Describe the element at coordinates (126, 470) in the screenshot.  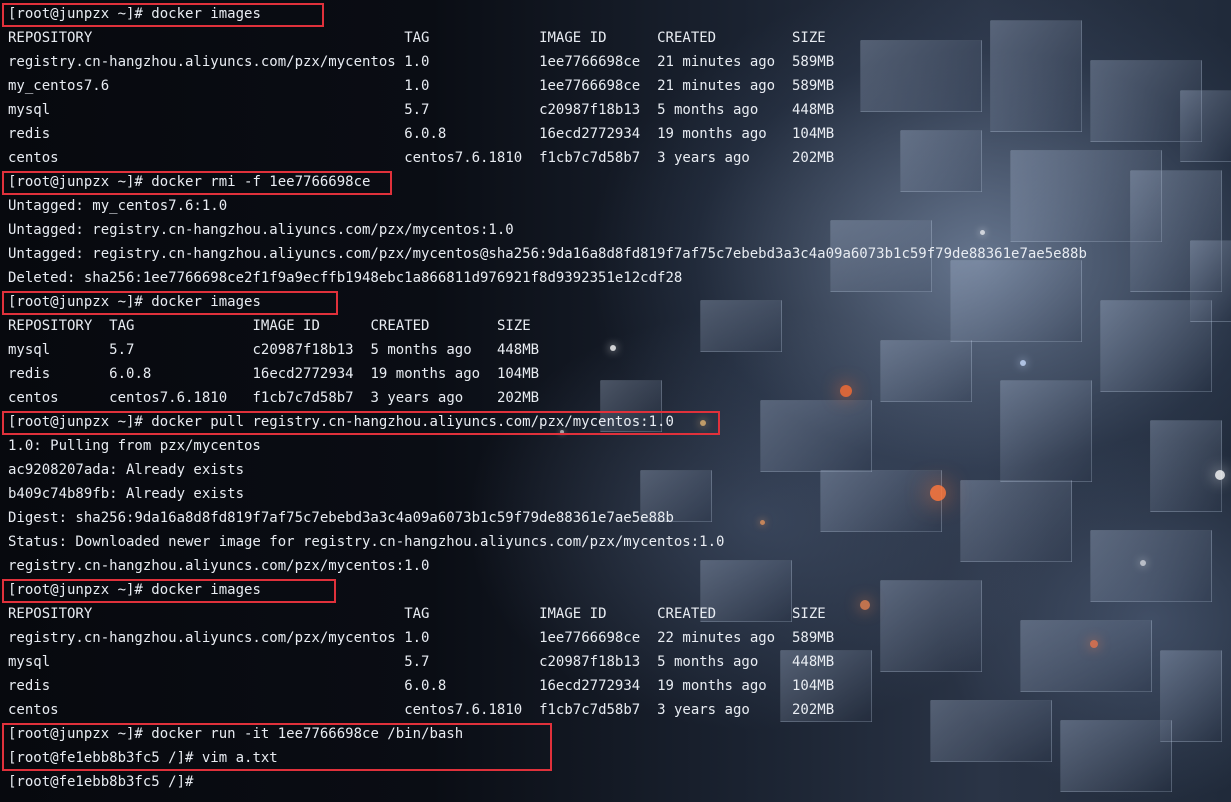
I see `output-line: ac9208207ada: Already exists` at that location.